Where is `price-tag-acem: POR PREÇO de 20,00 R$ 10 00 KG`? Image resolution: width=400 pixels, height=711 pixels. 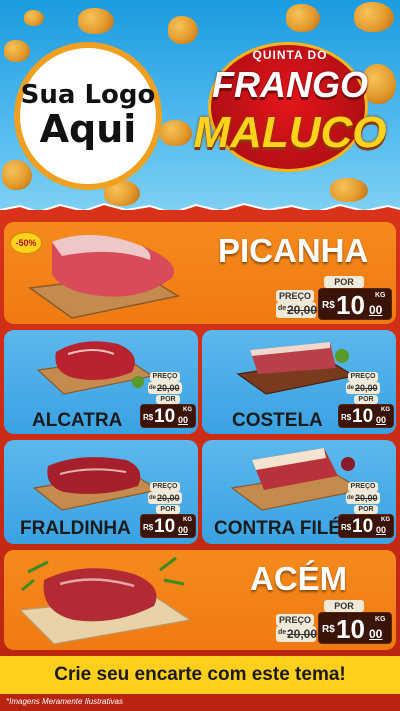 price-tag-acem: POR PREÇO de 20,00 R$ 10 00 KG is located at coordinates (334, 622).